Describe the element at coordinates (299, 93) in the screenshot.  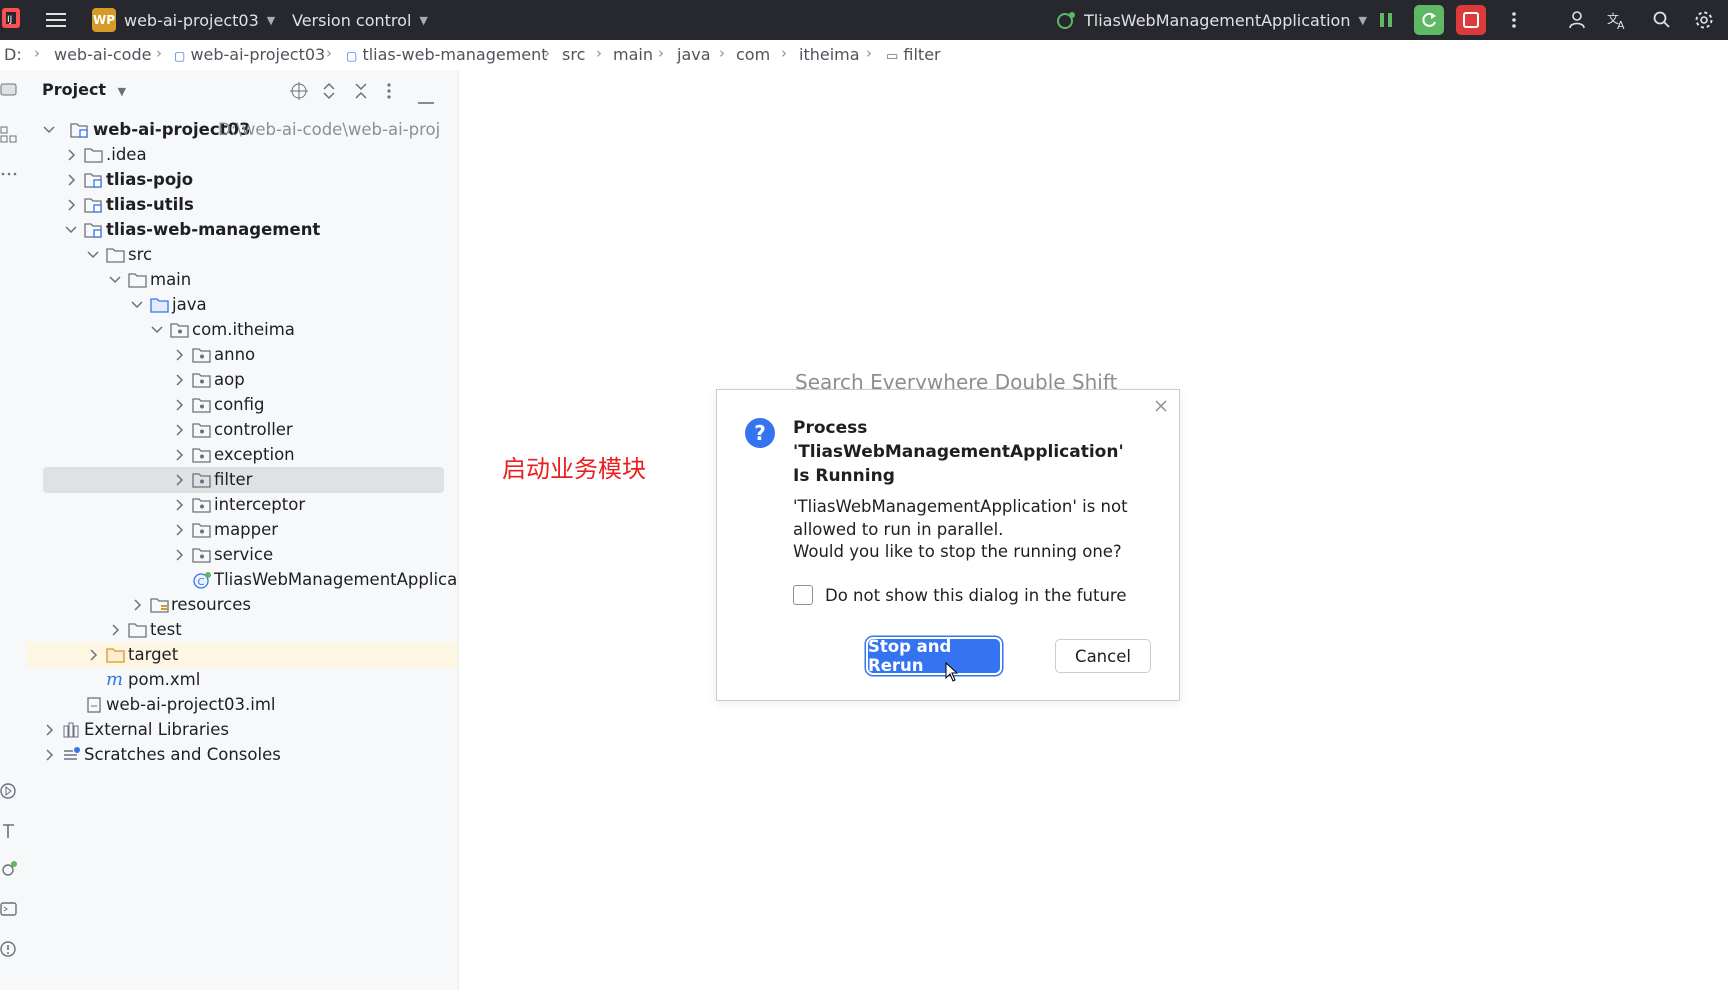
I see `locate-file-icon` at that location.